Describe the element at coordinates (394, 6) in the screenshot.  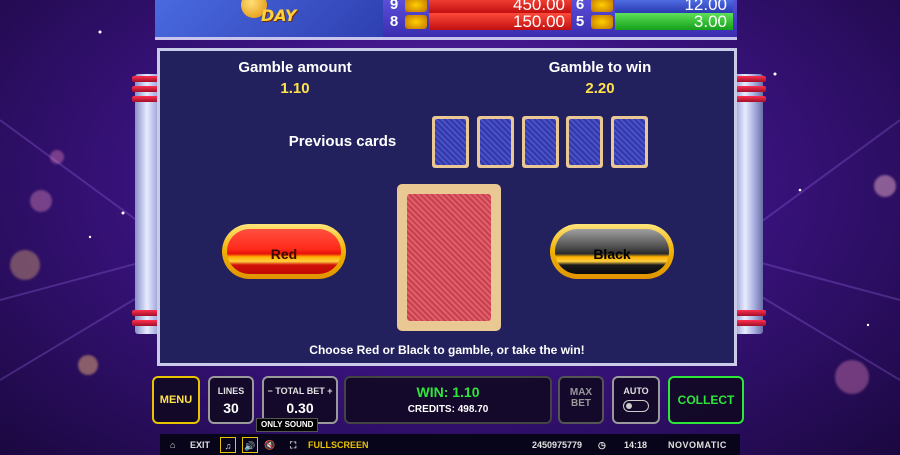
I see `paytable-count: 9` at that location.